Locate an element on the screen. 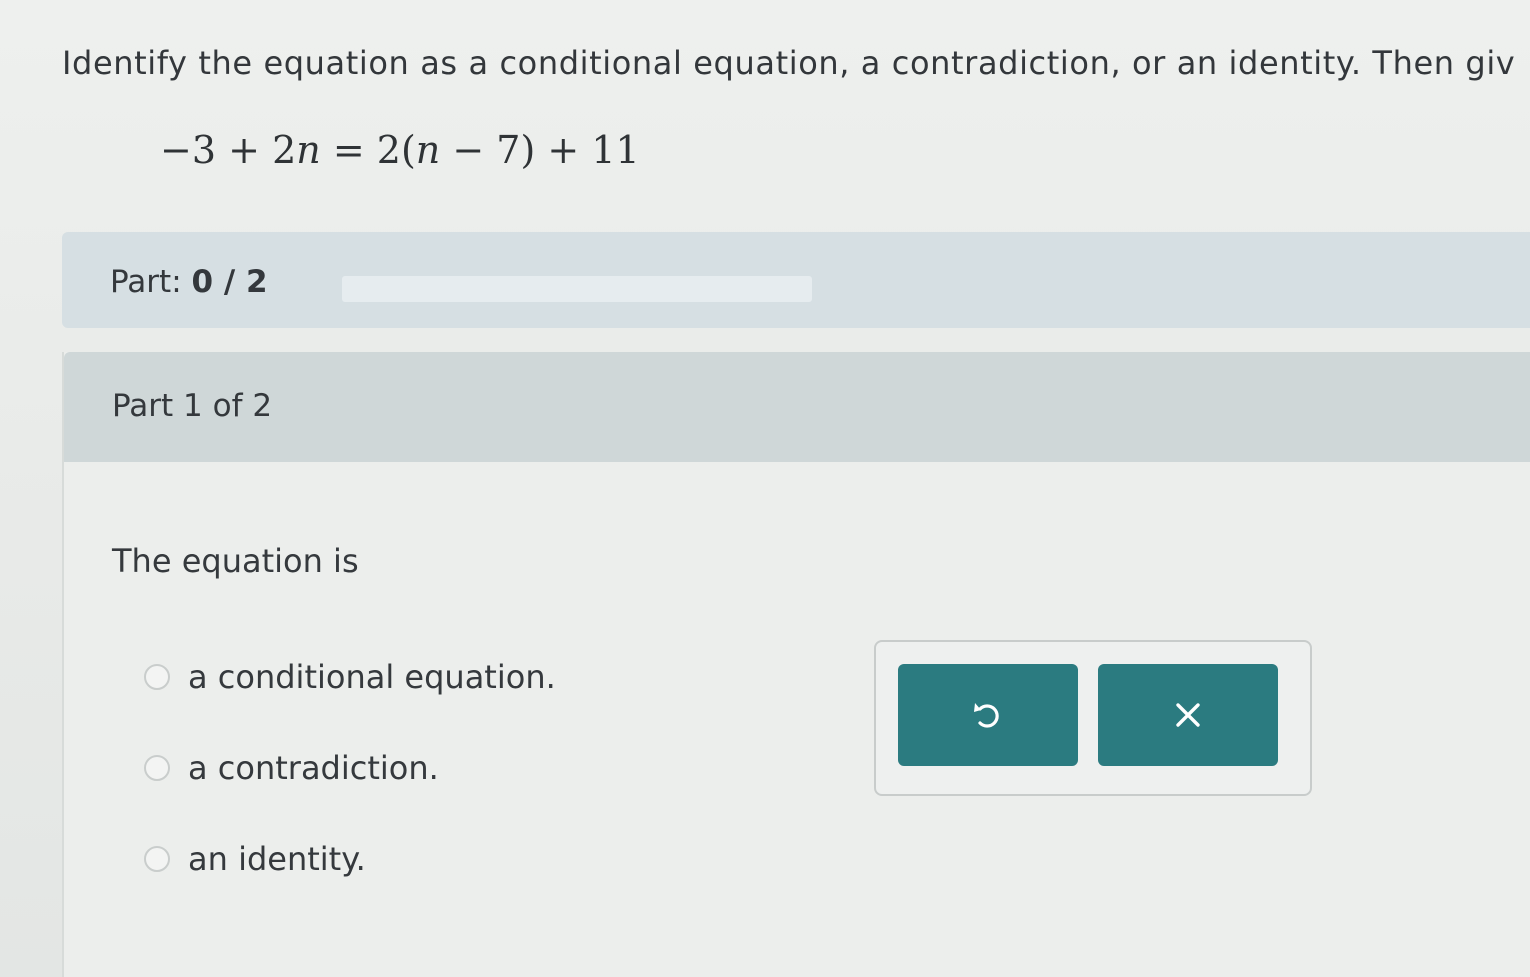  option-conditional-equation: a conditional equation. is located at coordinates (350, 677).